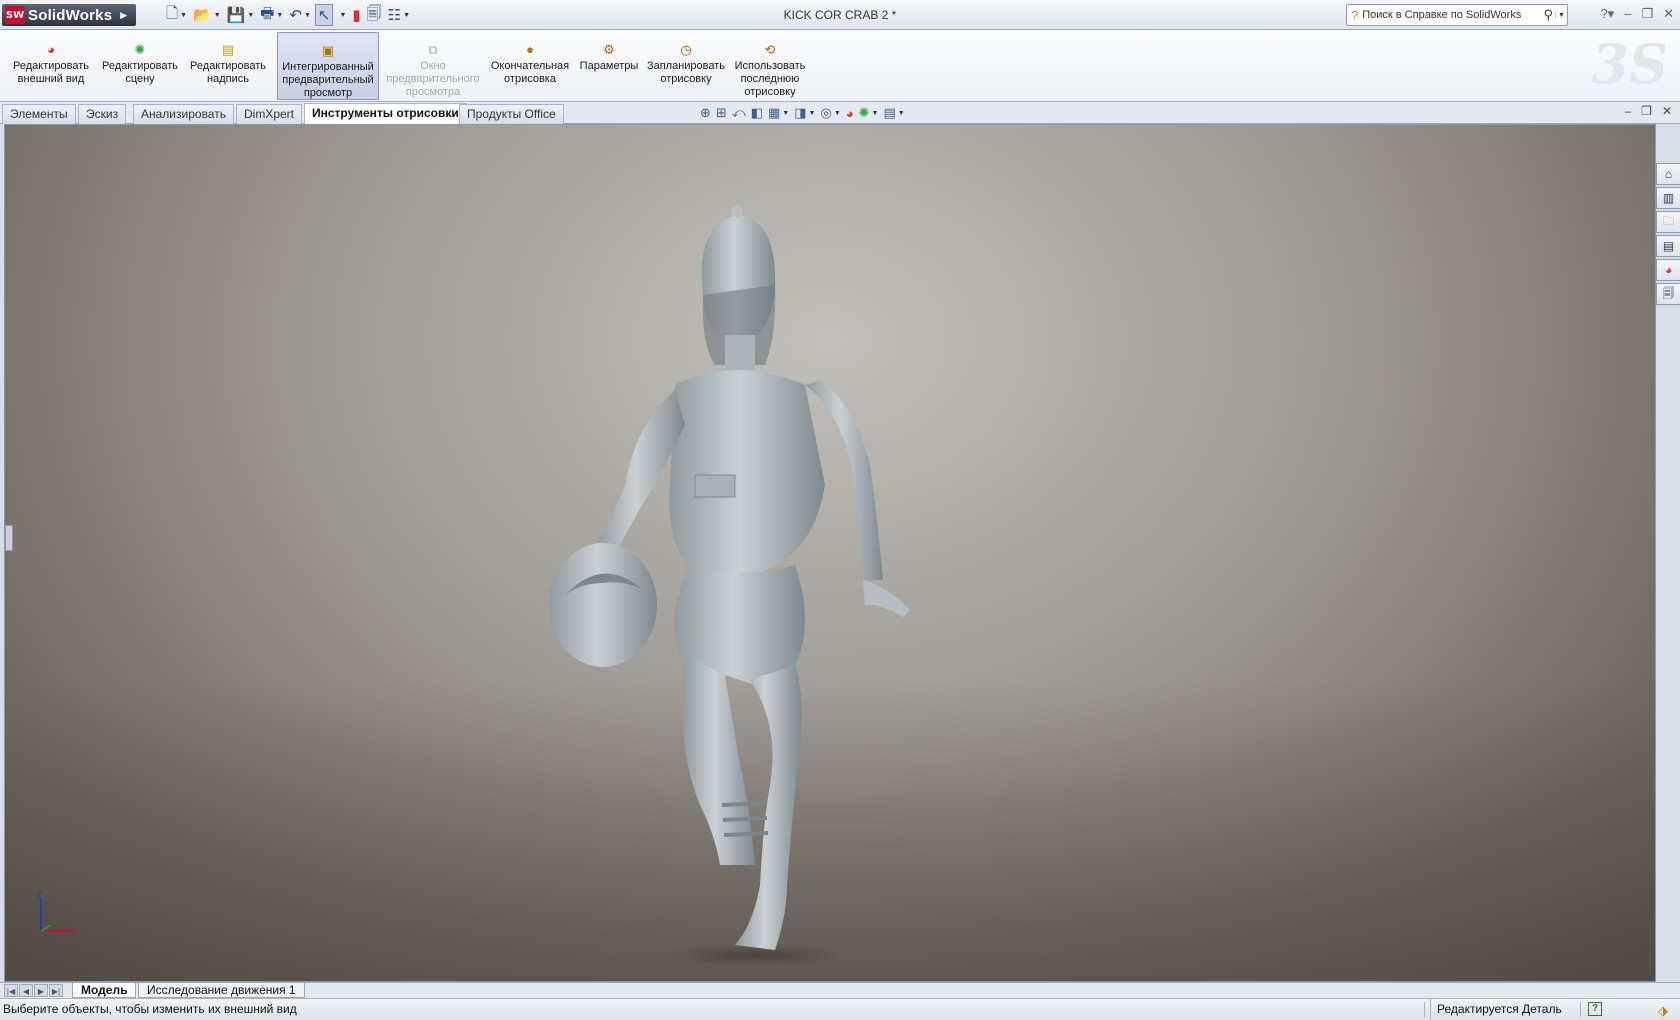 The width and height of the screenshot is (1680, 1020). Describe the element at coordinates (530, 66) in the screenshot. I see `final-render-button: ● Окончательная отрисовка` at that location.